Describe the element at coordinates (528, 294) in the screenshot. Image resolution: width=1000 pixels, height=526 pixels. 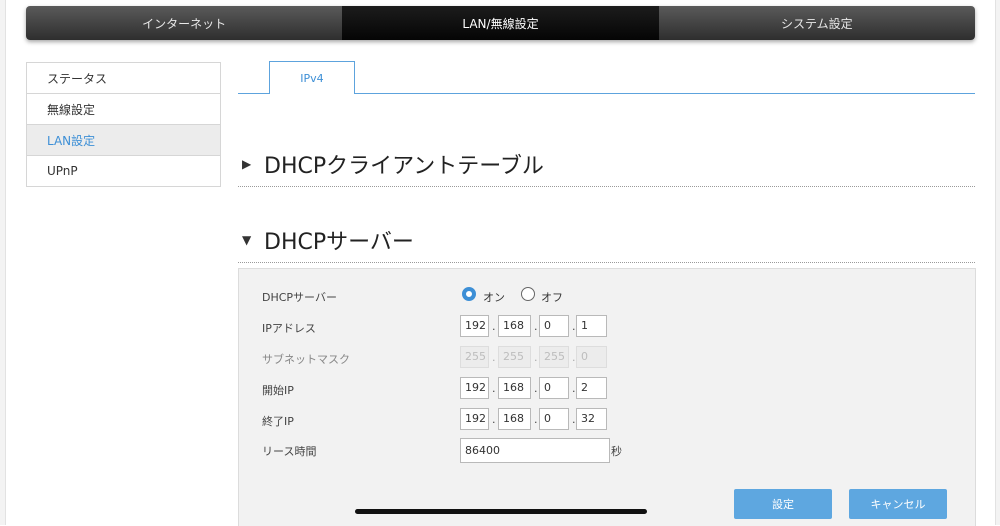
I see `dhcp-off-radio` at that location.